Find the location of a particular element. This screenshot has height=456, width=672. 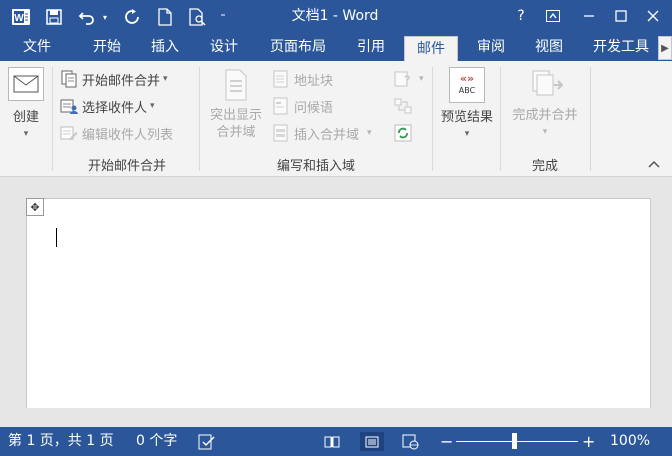

address-block-label: 地址块 is located at coordinates (314, 81).